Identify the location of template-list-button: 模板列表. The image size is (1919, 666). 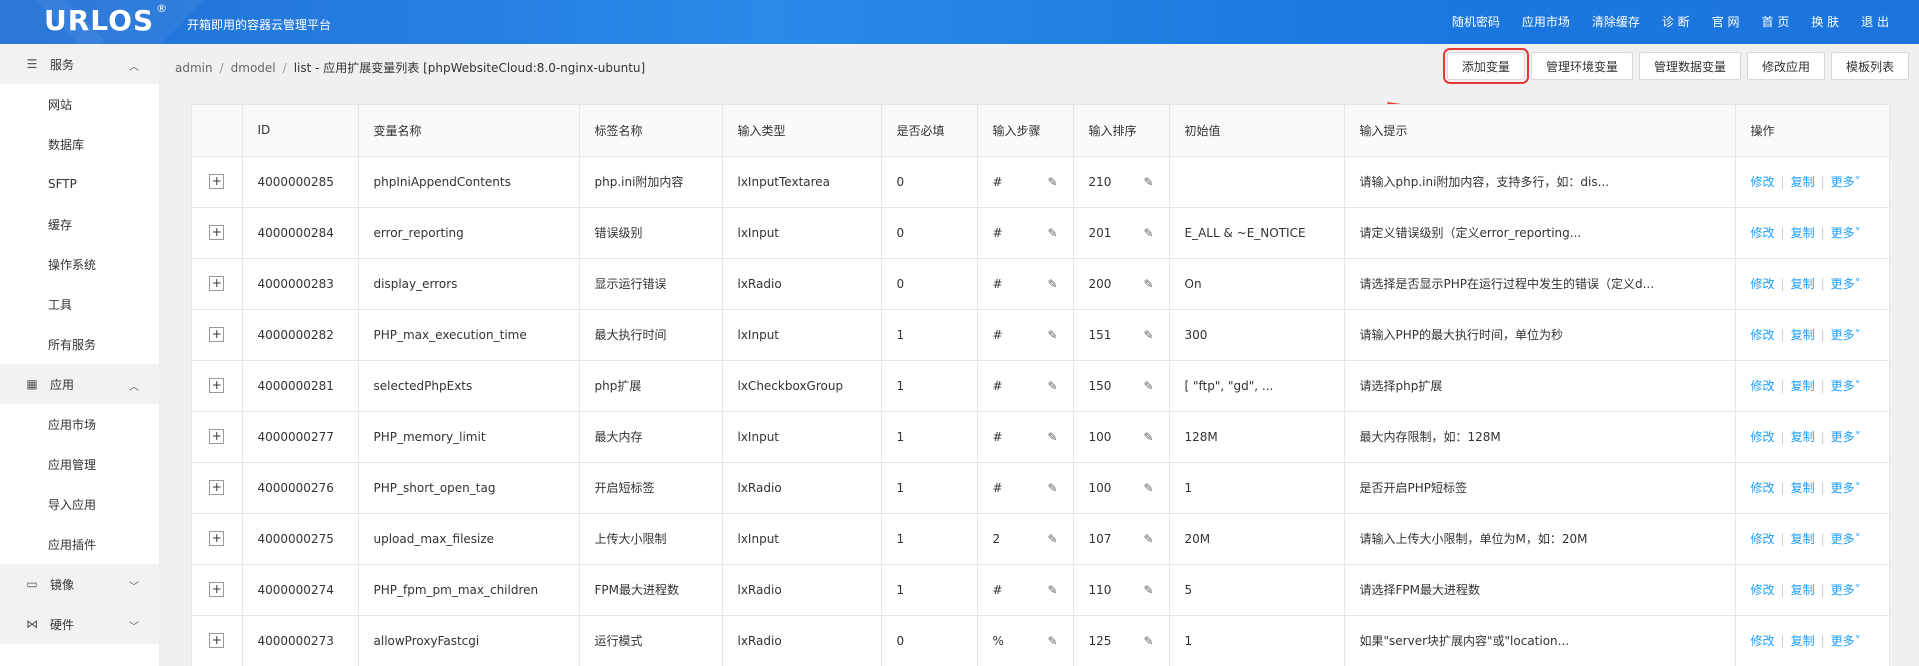
(1869, 66).